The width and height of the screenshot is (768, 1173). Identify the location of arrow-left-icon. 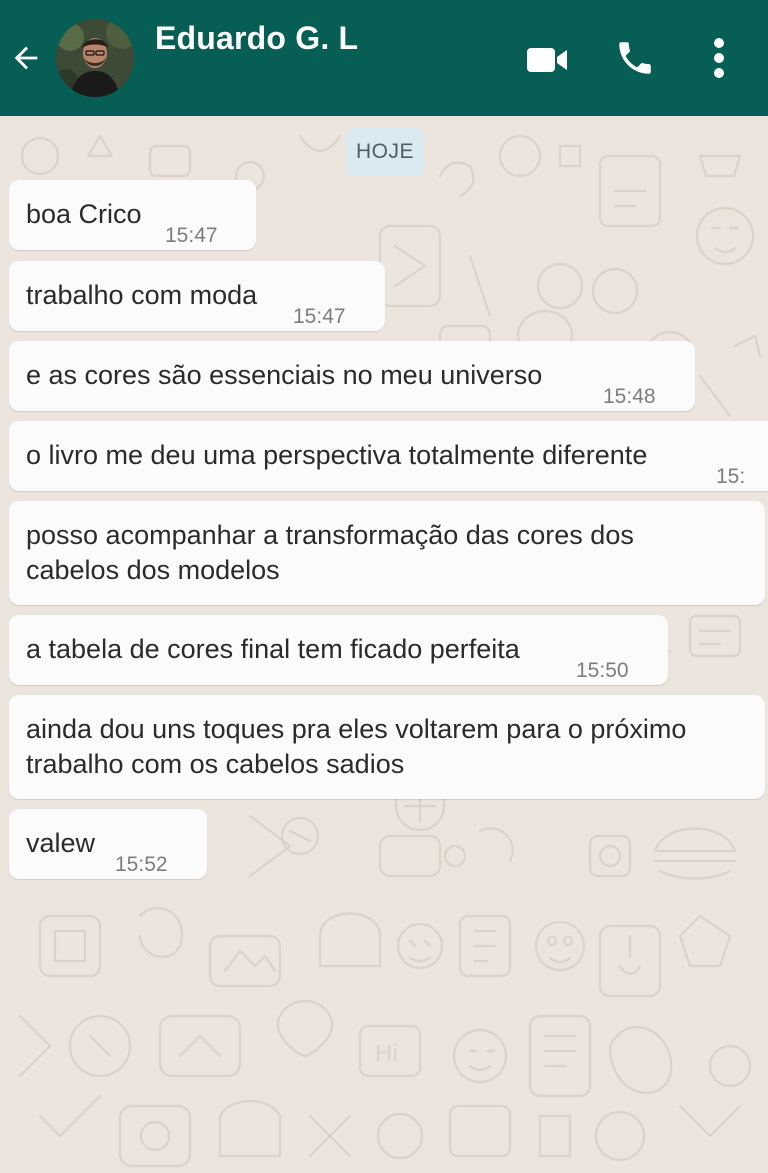
(26, 58).